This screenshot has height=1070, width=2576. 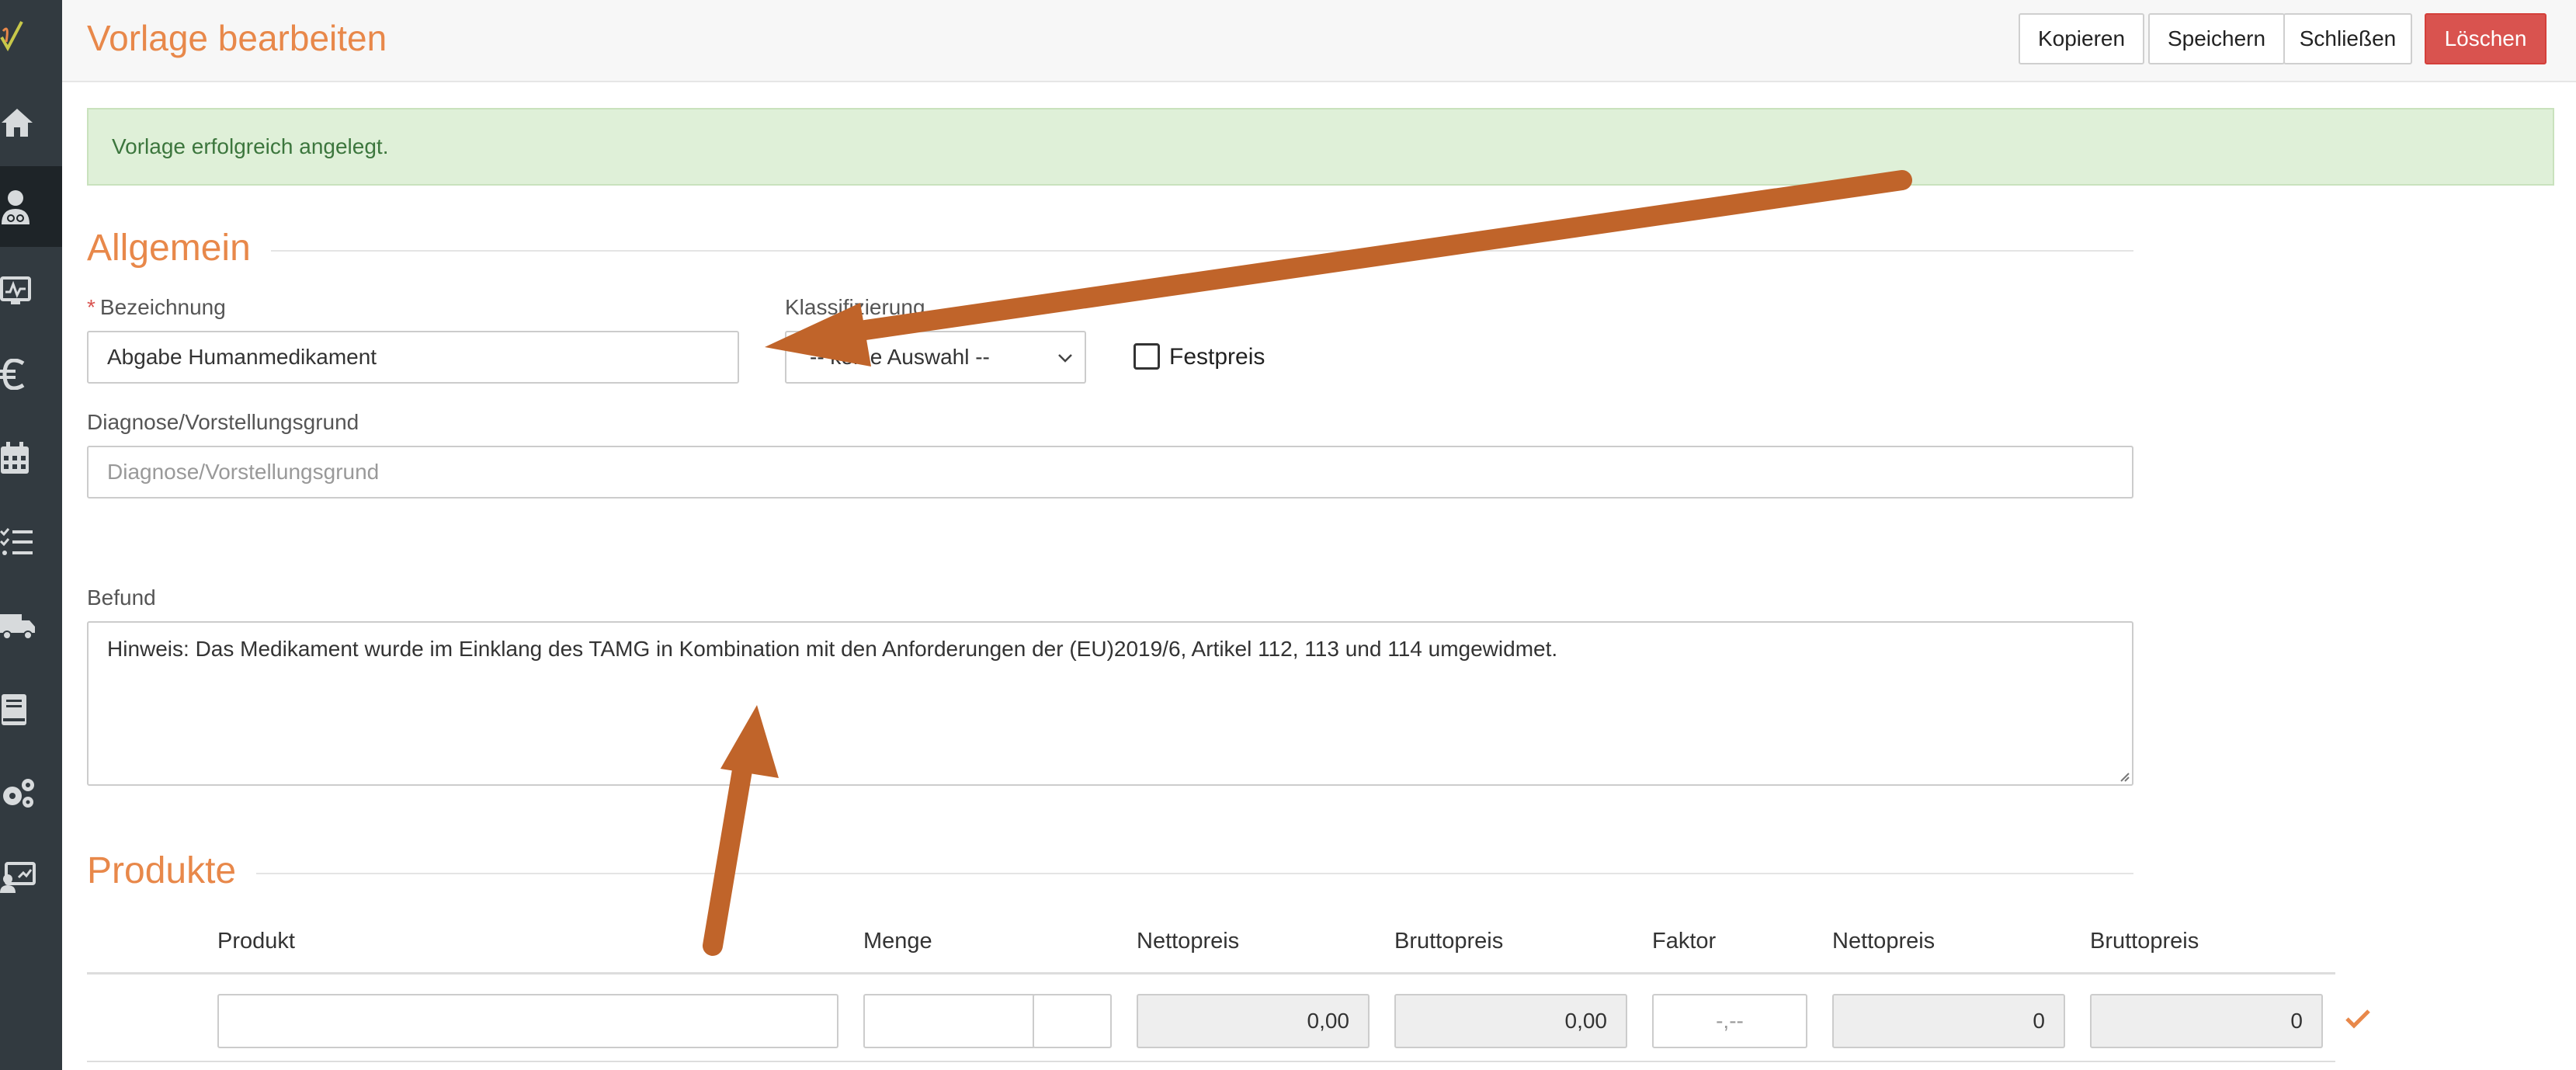 What do you see at coordinates (413, 357) in the screenshot?
I see `designation-input` at bounding box center [413, 357].